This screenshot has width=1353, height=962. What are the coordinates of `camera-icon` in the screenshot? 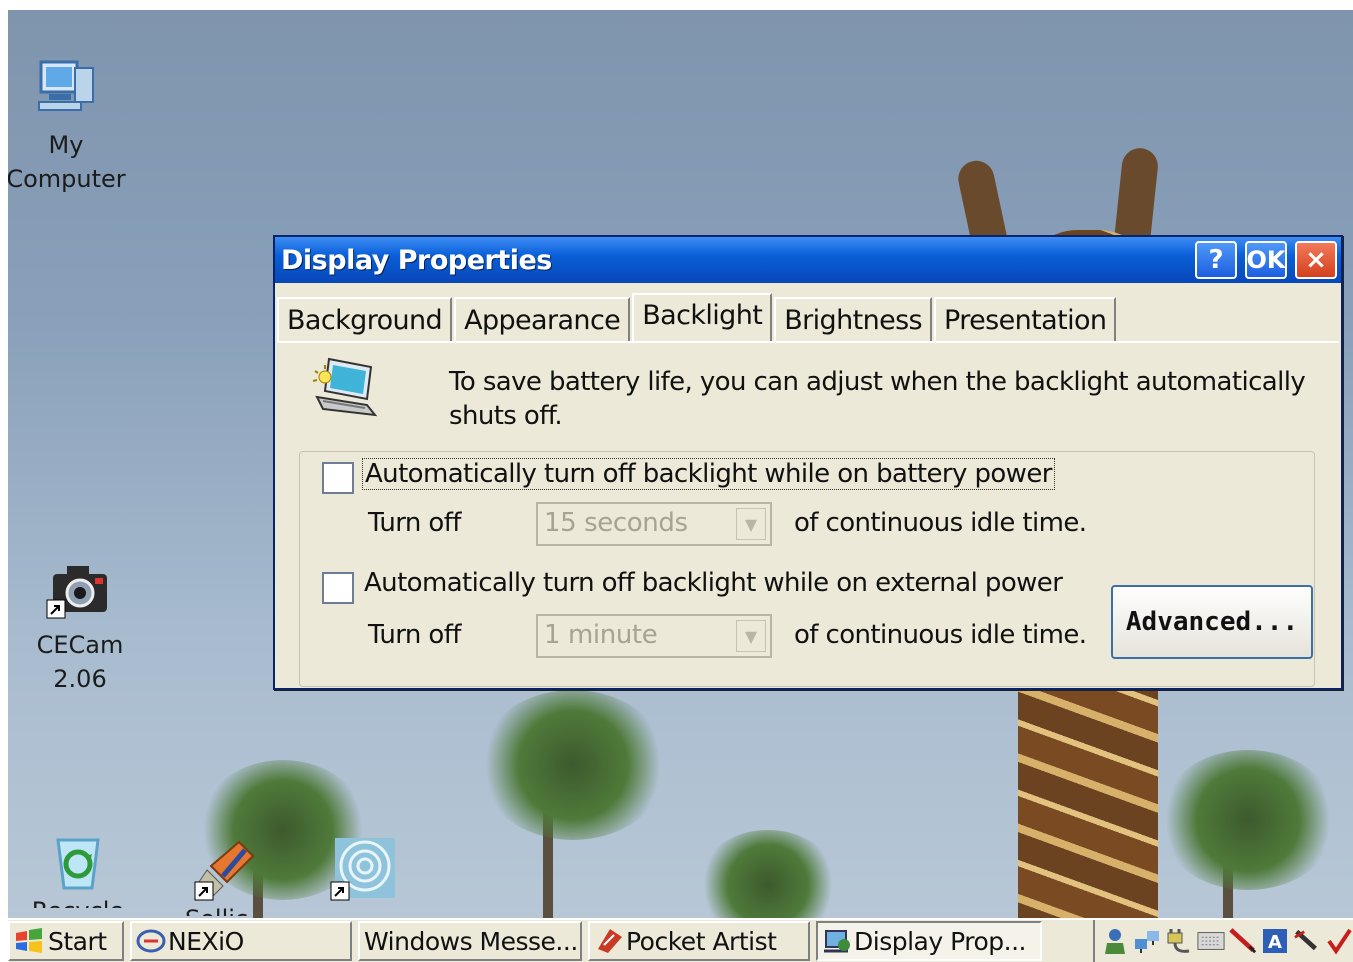 It's located at (76, 592).